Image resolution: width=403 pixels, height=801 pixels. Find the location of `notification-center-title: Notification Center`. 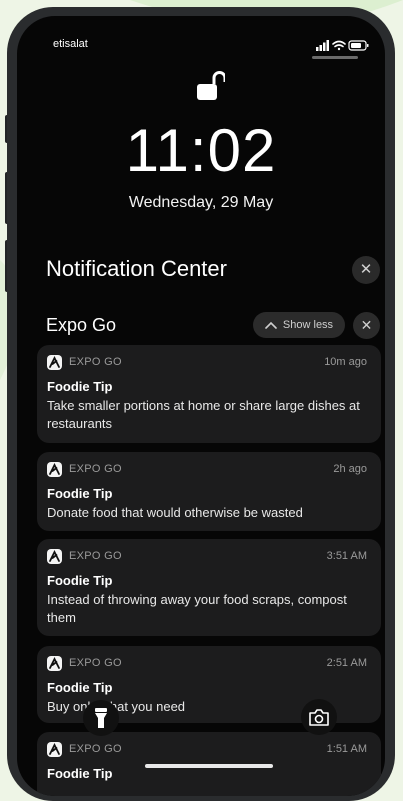

notification-center-title: Notification Center is located at coordinates (136, 268).